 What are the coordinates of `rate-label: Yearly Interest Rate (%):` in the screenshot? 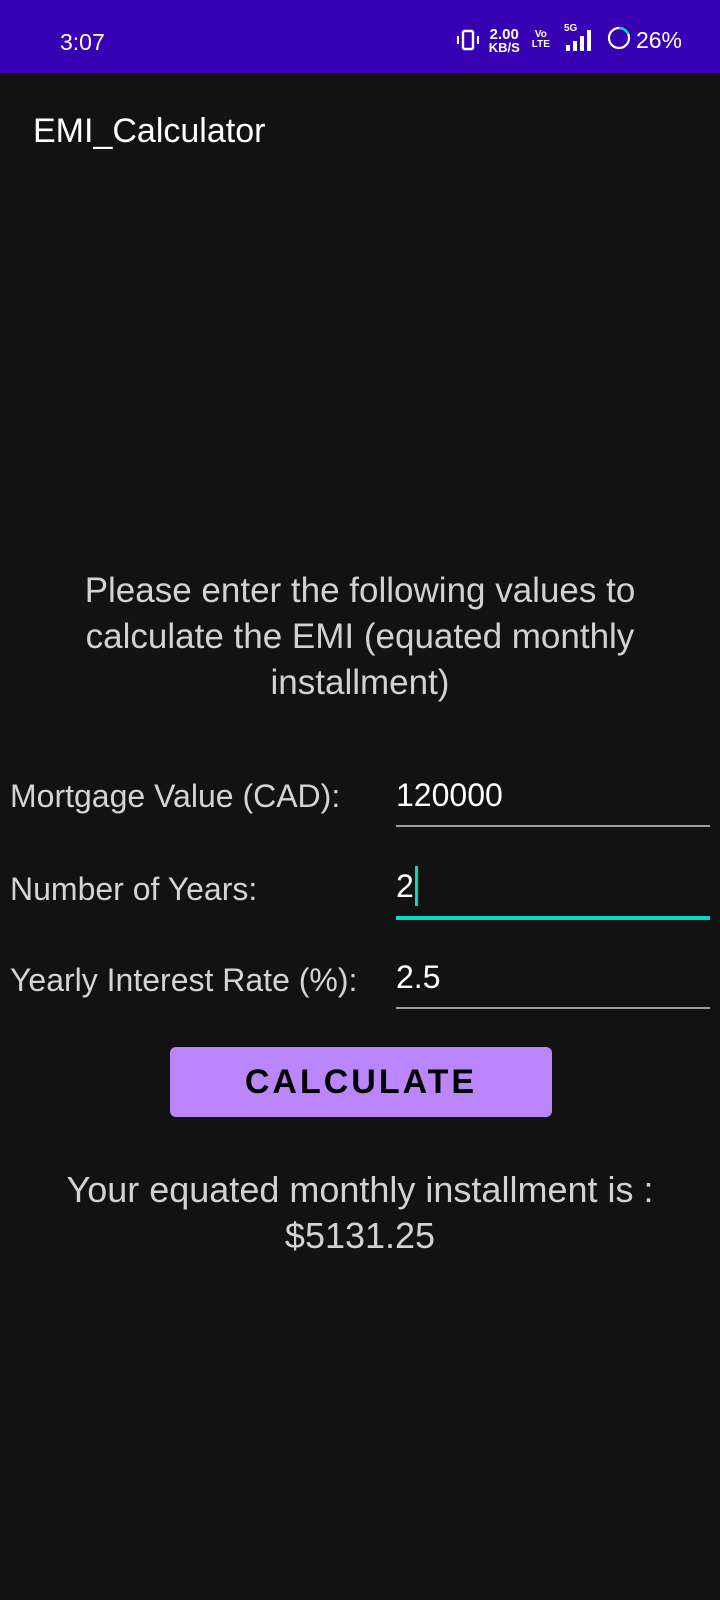 It's located at (184, 980).